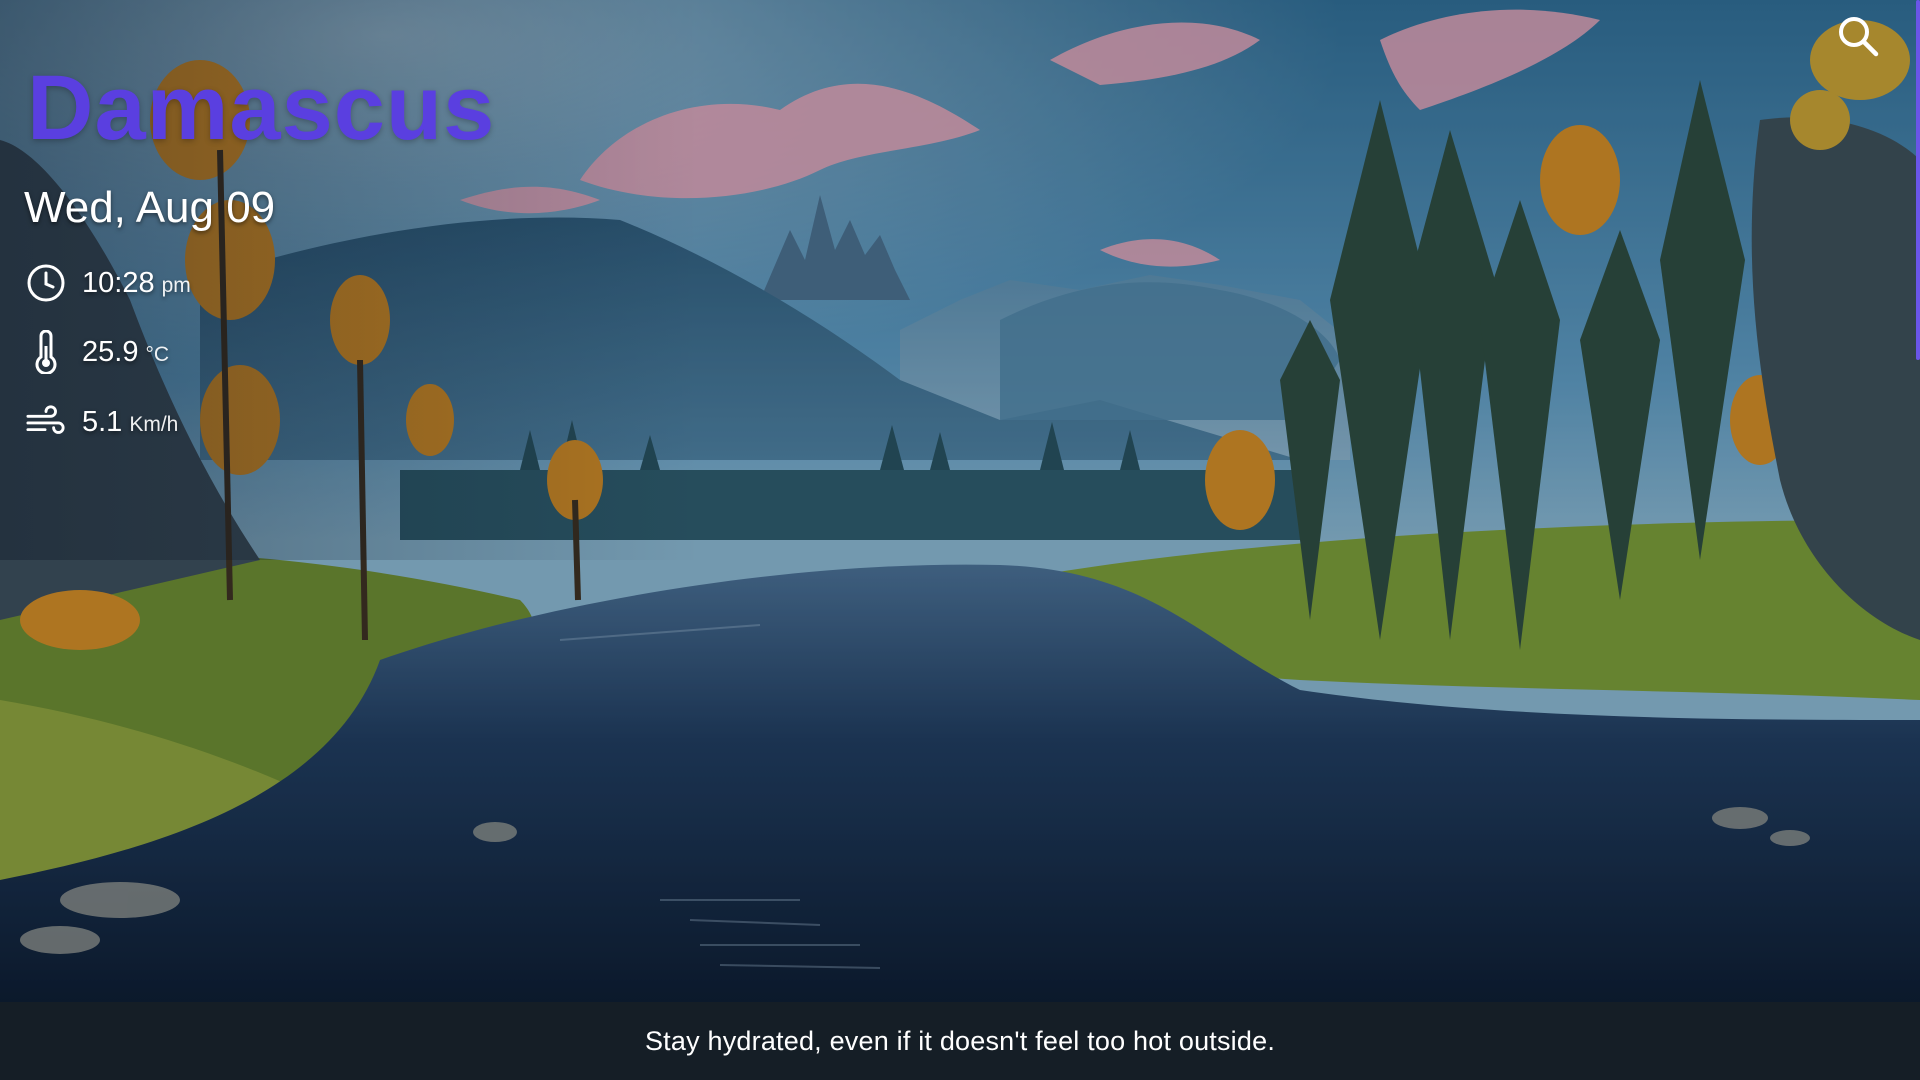  Describe the element at coordinates (46, 422) in the screenshot. I see `wind-icon` at that location.